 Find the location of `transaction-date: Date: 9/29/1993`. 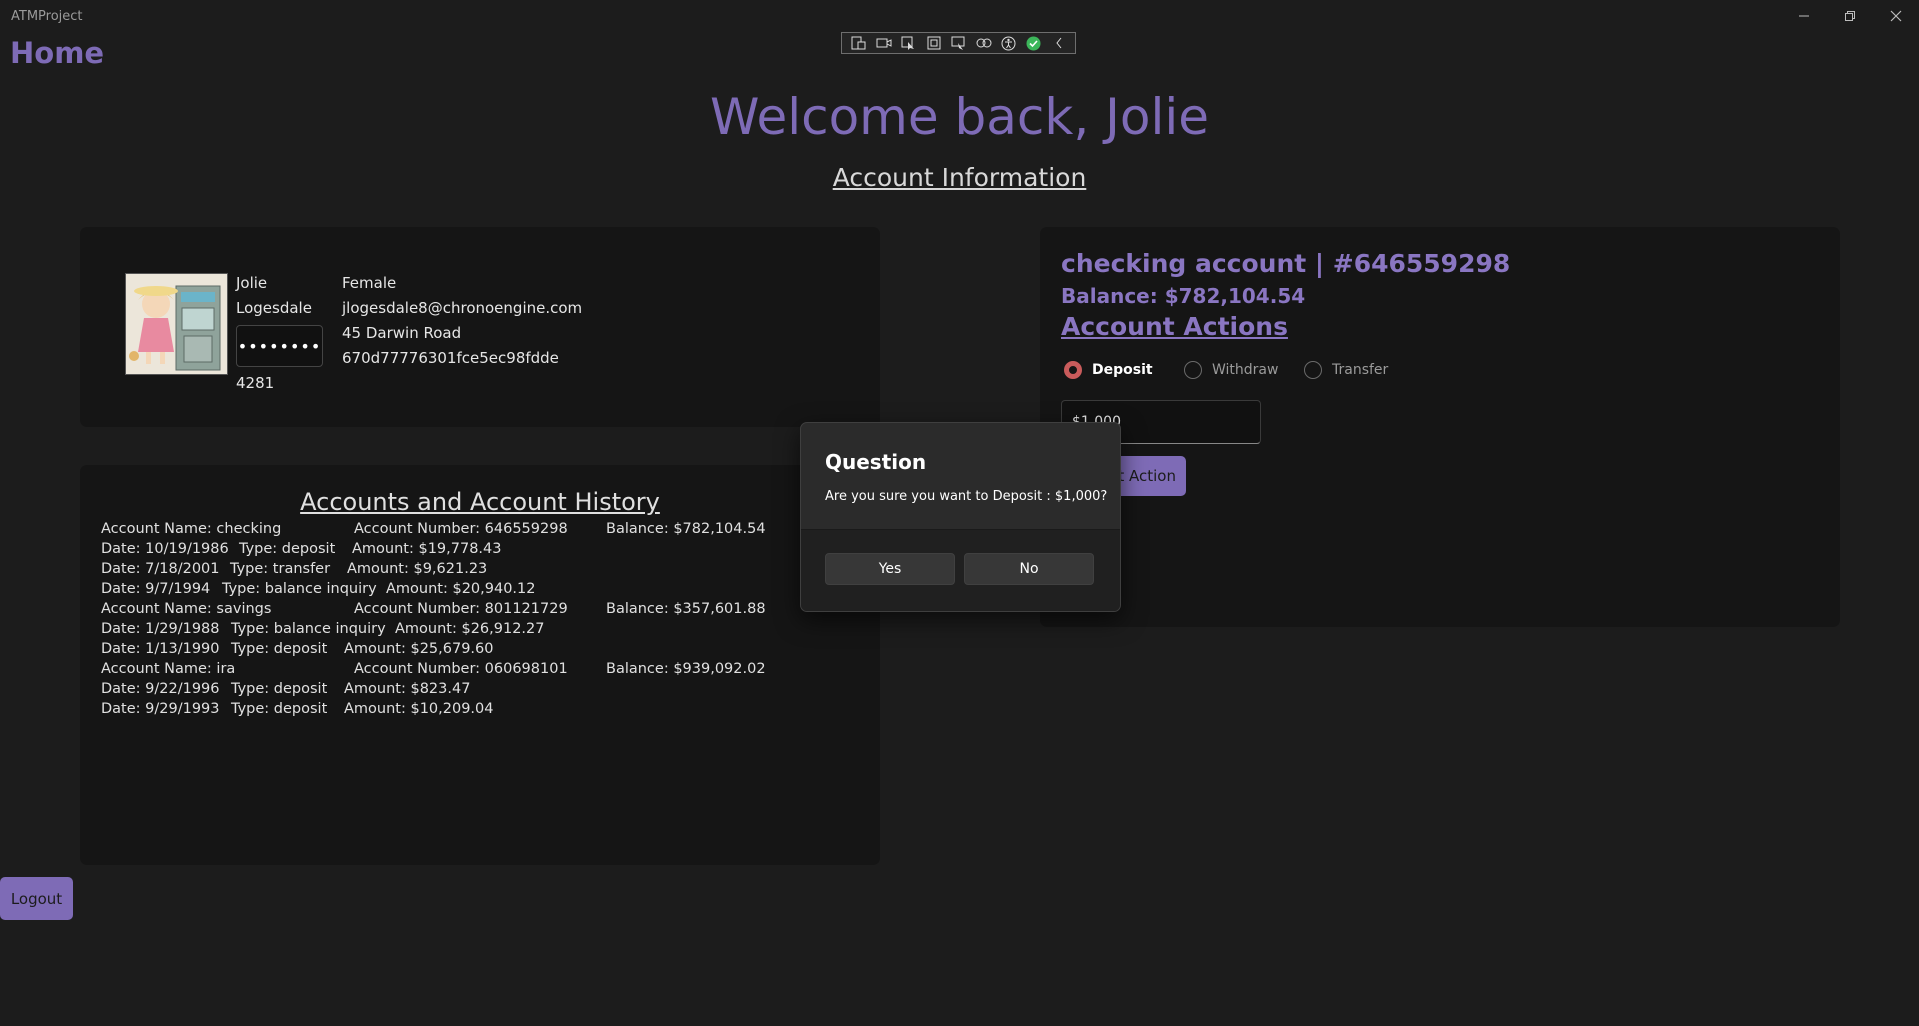

transaction-date: Date: 9/29/1993 is located at coordinates (160, 709).